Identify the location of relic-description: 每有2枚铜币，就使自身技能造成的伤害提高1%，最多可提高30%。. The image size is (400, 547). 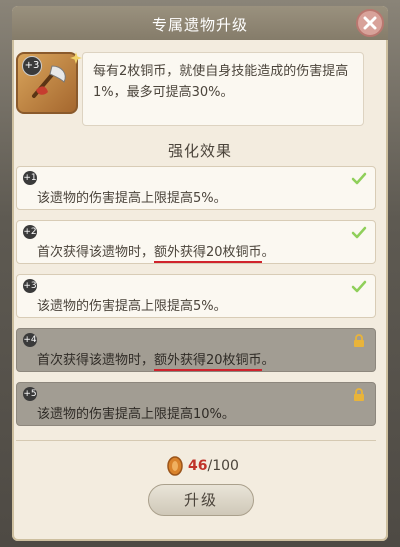
(223, 89).